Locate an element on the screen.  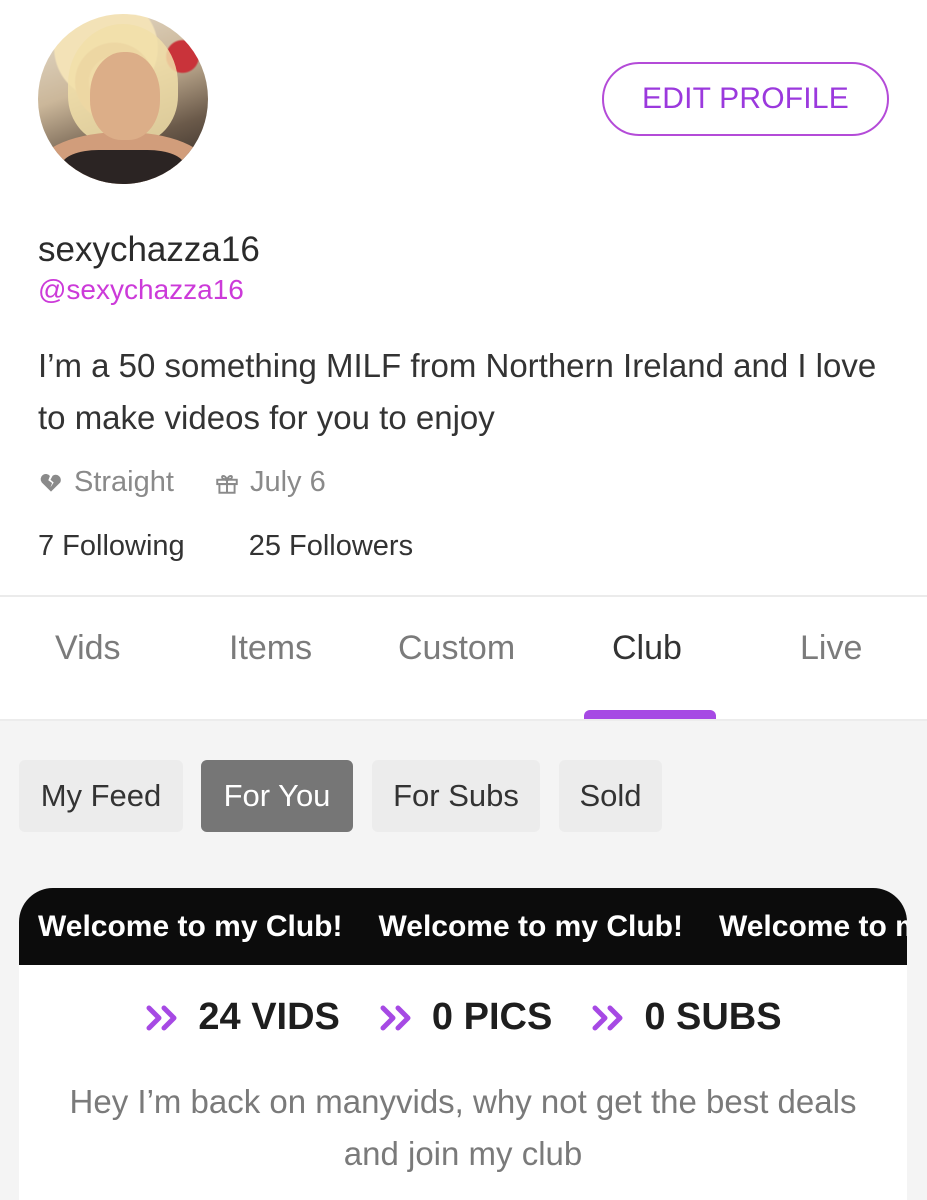
filter-for-subs: For Subs is located at coordinates (456, 796).